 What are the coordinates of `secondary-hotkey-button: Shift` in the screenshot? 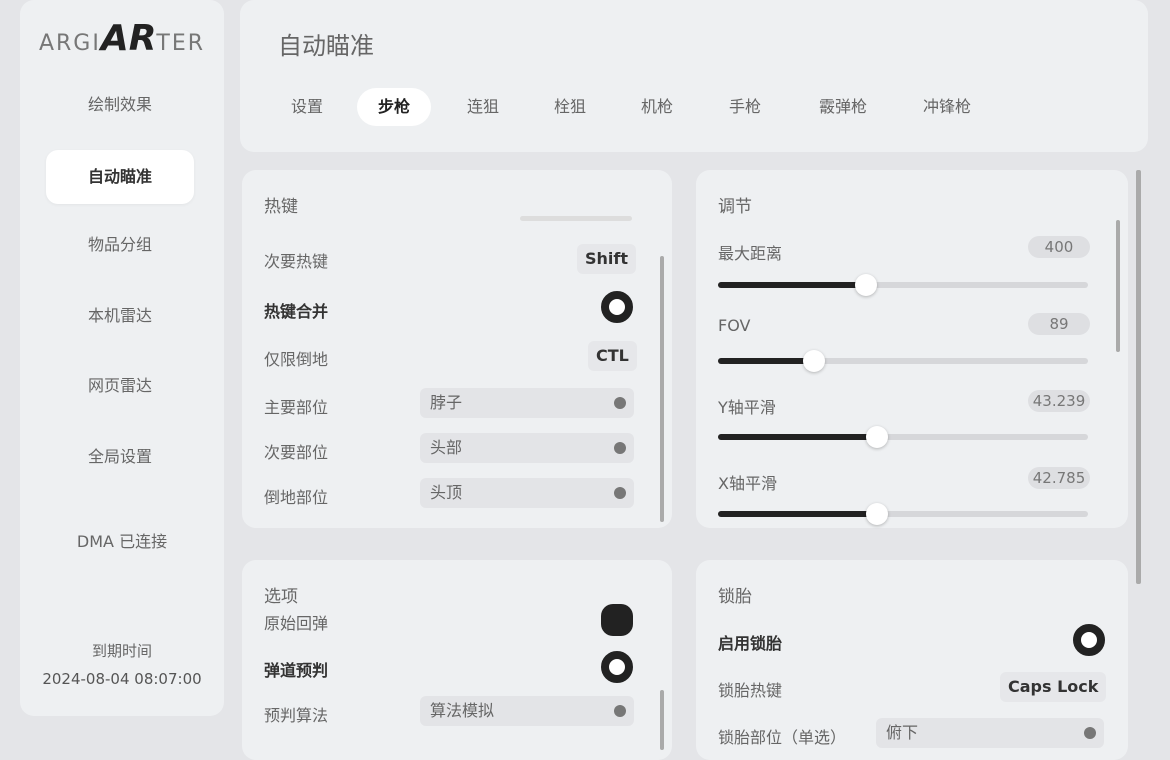 It's located at (607, 259).